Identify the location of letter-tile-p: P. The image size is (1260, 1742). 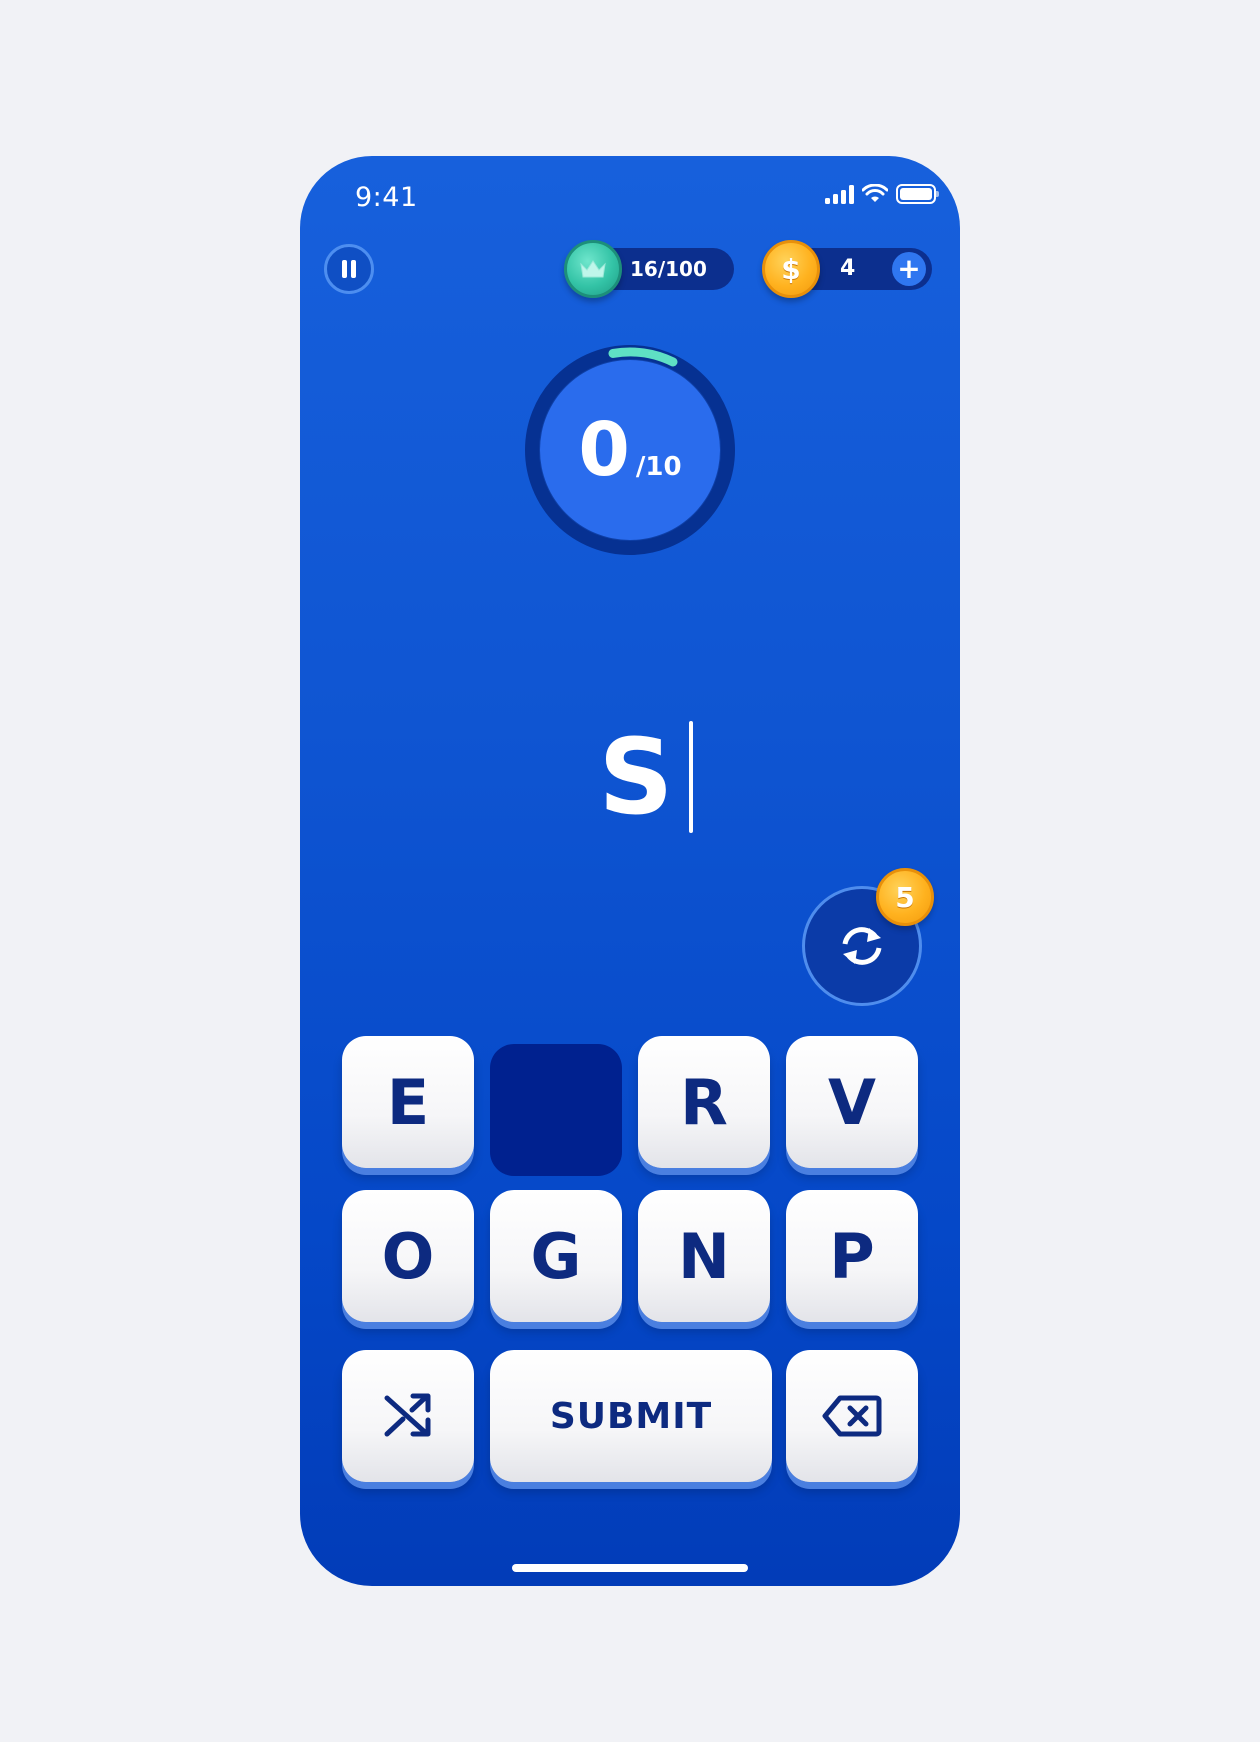
(852, 1256).